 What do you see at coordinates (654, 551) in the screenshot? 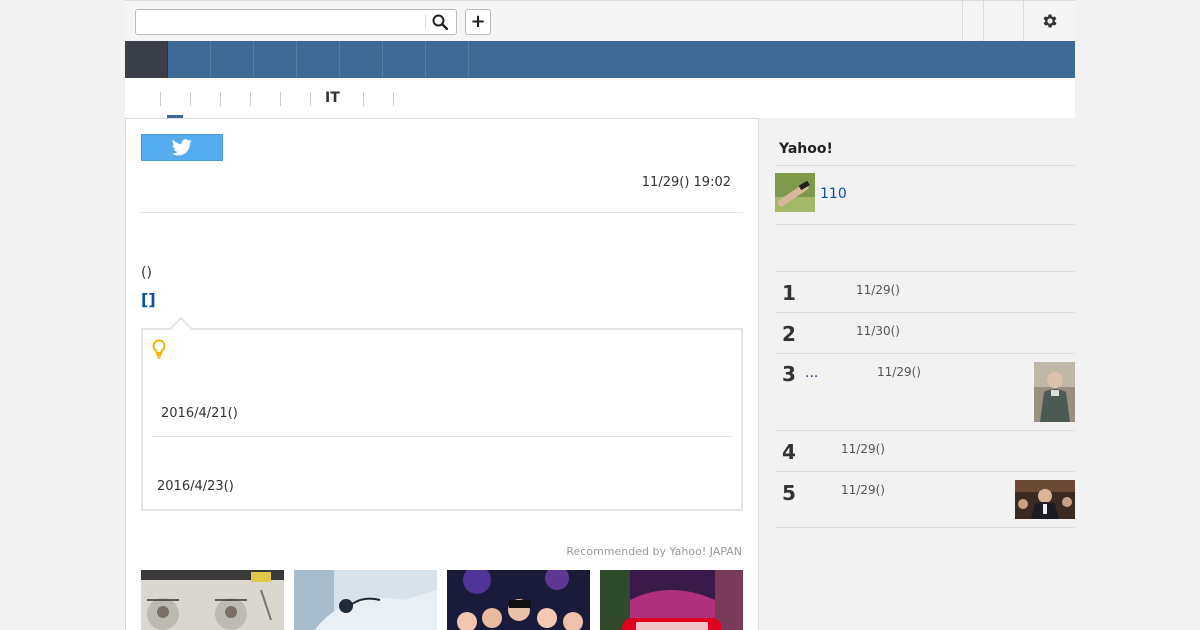
I see `recommend-credit: Recommended by Yahoo! JAPAN` at bounding box center [654, 551].